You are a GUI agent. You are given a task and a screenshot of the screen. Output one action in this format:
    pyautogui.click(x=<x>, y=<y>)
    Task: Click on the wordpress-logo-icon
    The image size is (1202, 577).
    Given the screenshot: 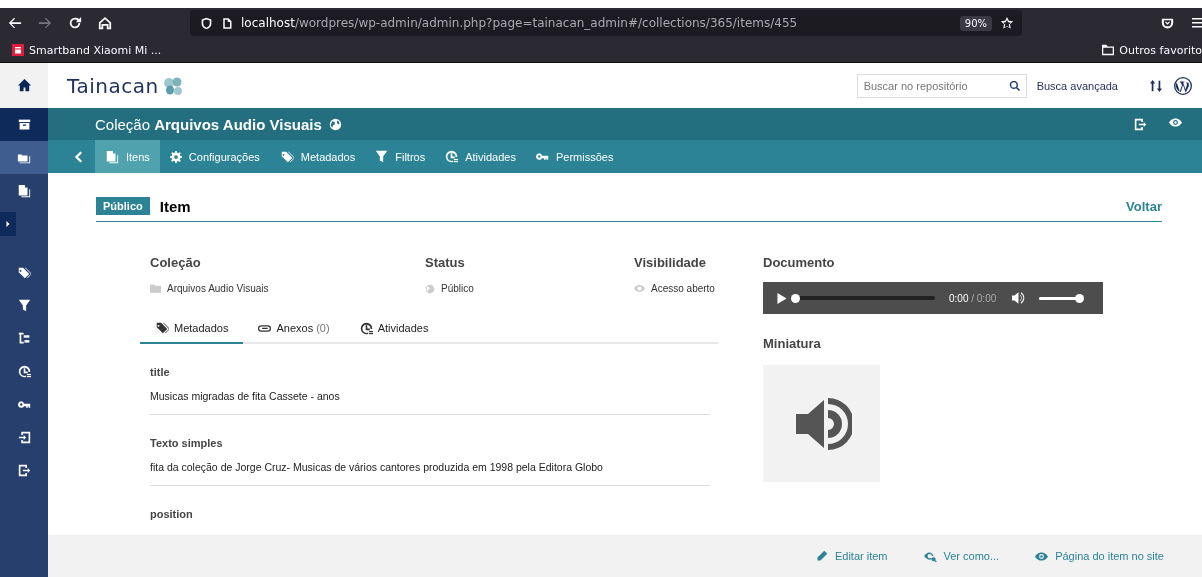 What is the action you would take?
    pyautogui.click(x=1183, y=85)
    